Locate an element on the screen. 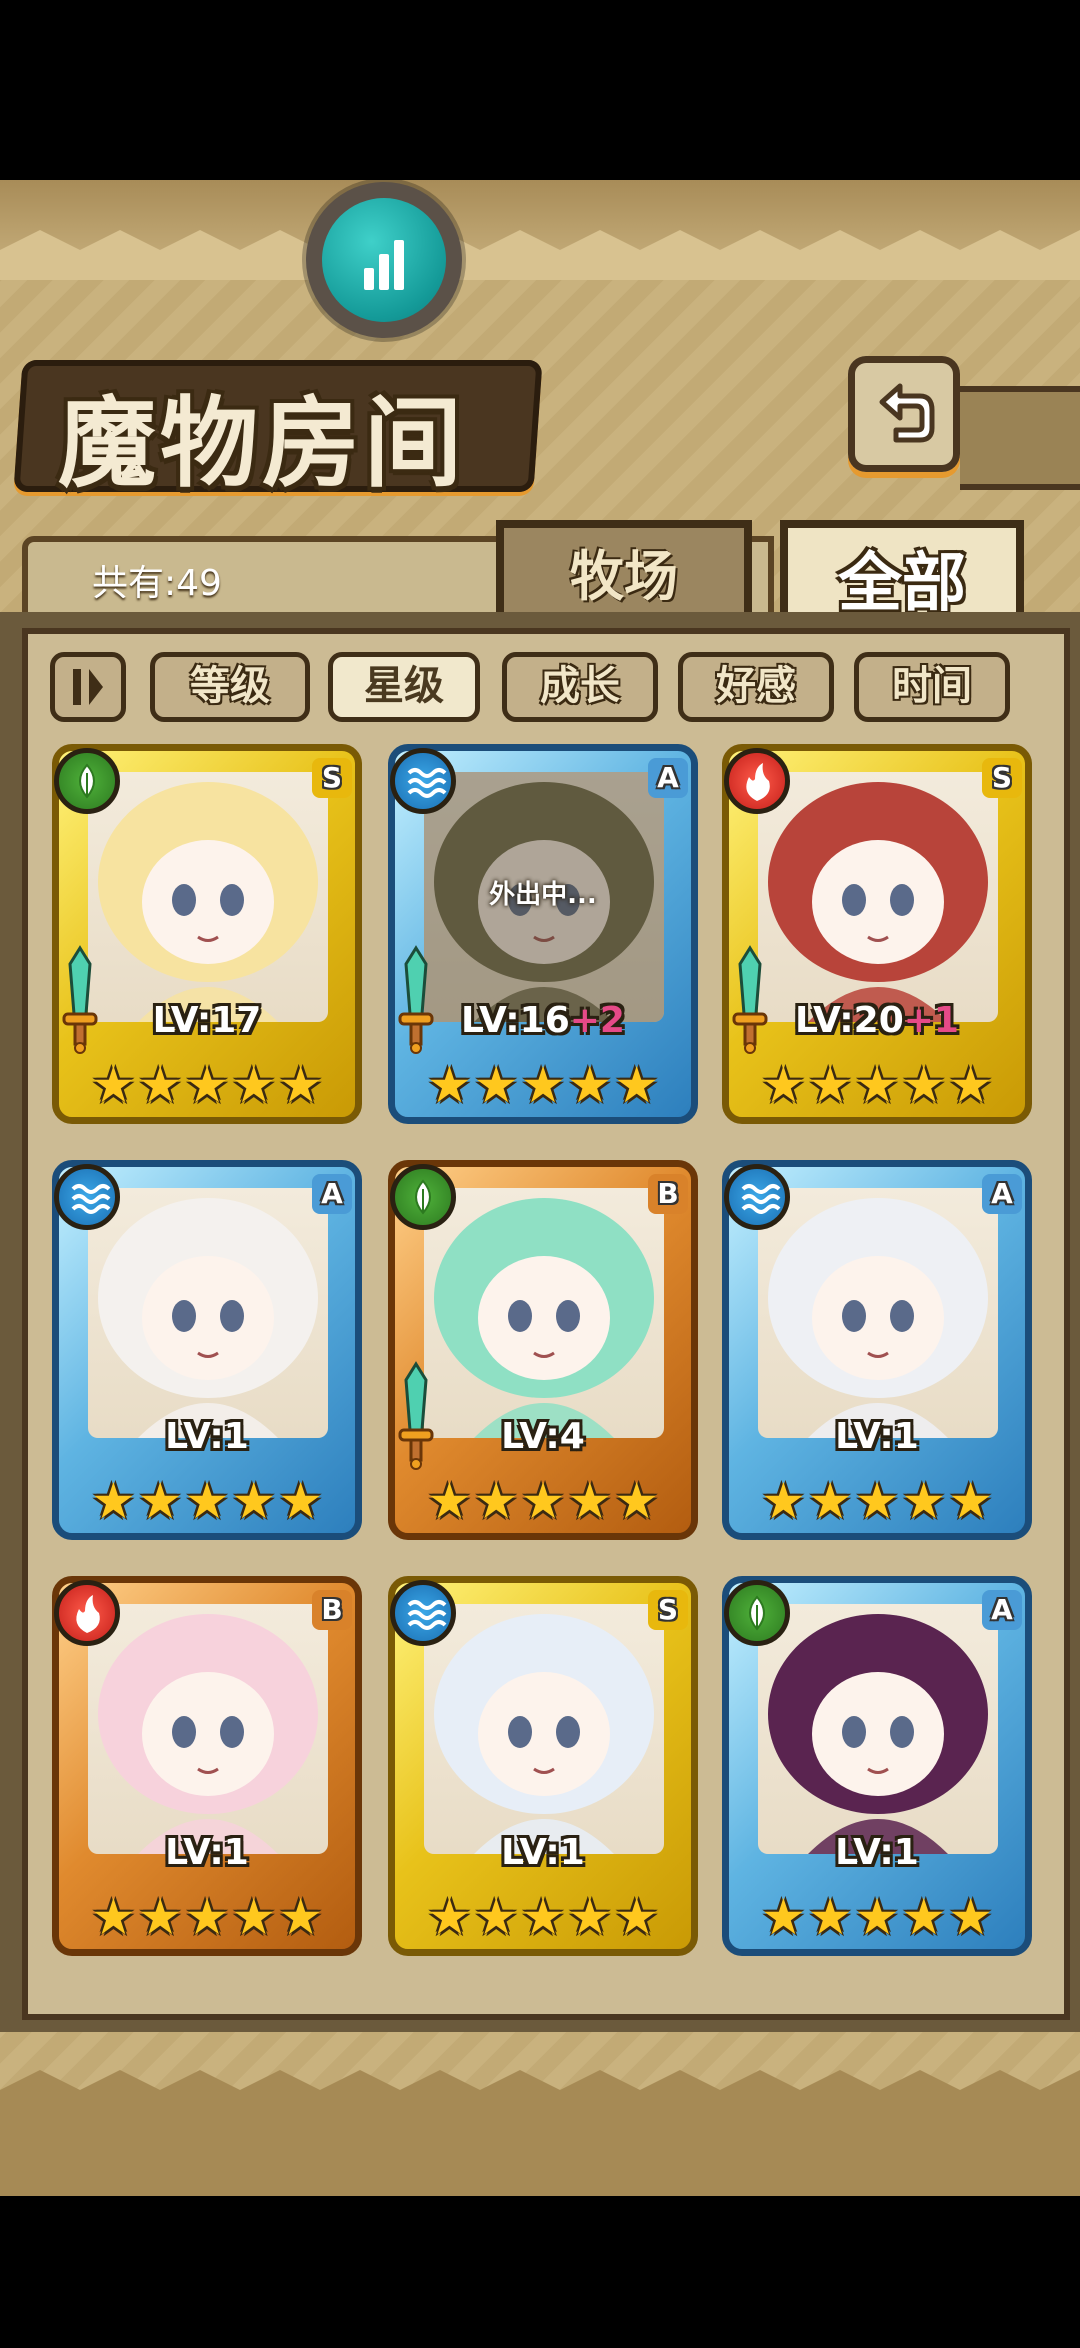  return-button is located at coordinates (904, 414).